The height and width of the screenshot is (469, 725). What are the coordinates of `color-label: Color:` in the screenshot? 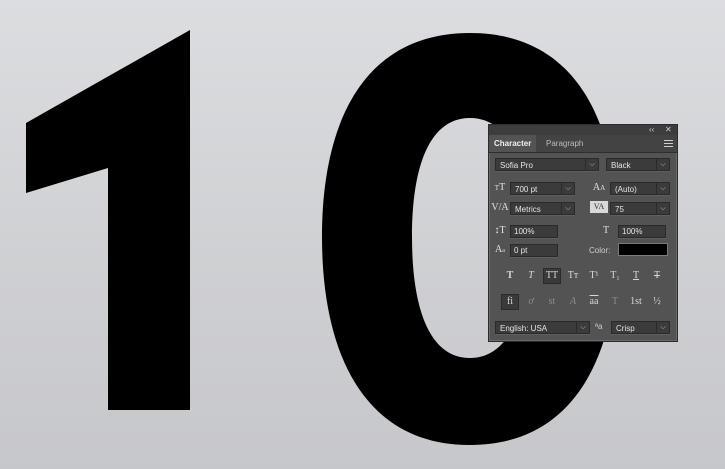 It's located at (600, 250).